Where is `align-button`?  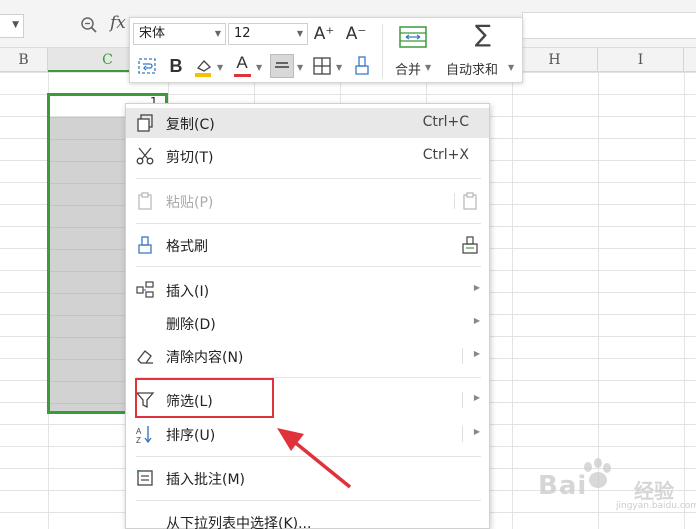
align-button is located at coordinates (282, 66).